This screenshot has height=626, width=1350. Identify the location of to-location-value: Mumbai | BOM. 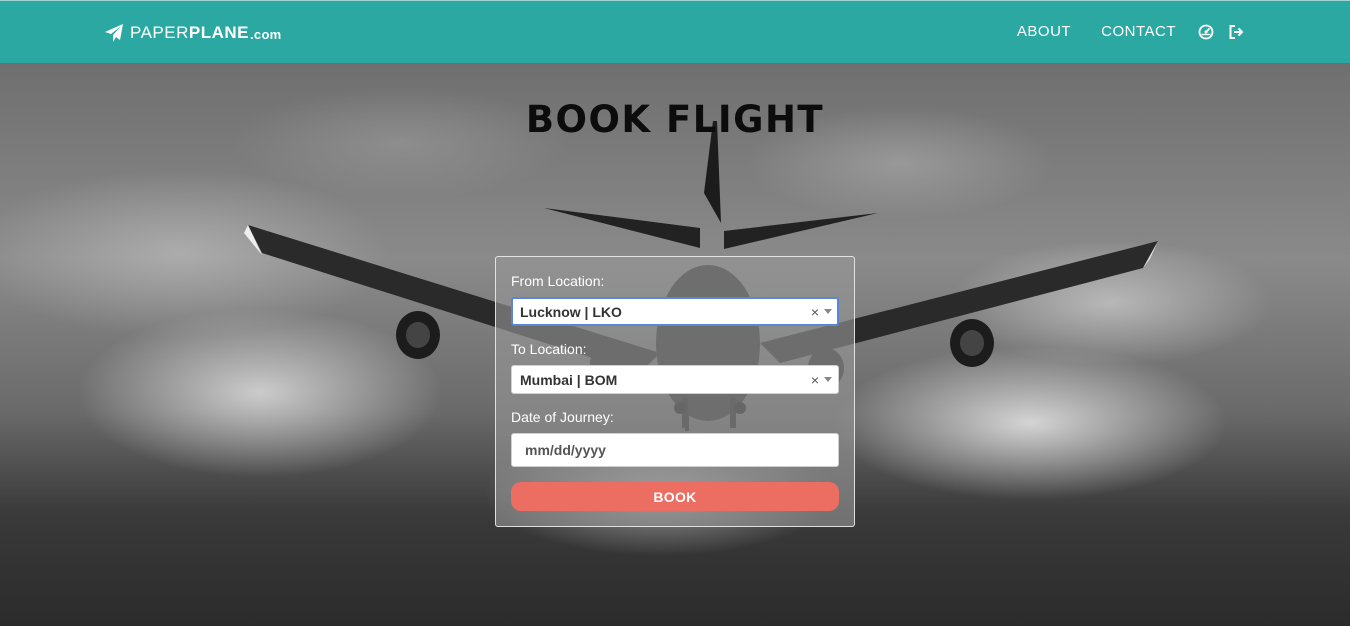
(569, 380).